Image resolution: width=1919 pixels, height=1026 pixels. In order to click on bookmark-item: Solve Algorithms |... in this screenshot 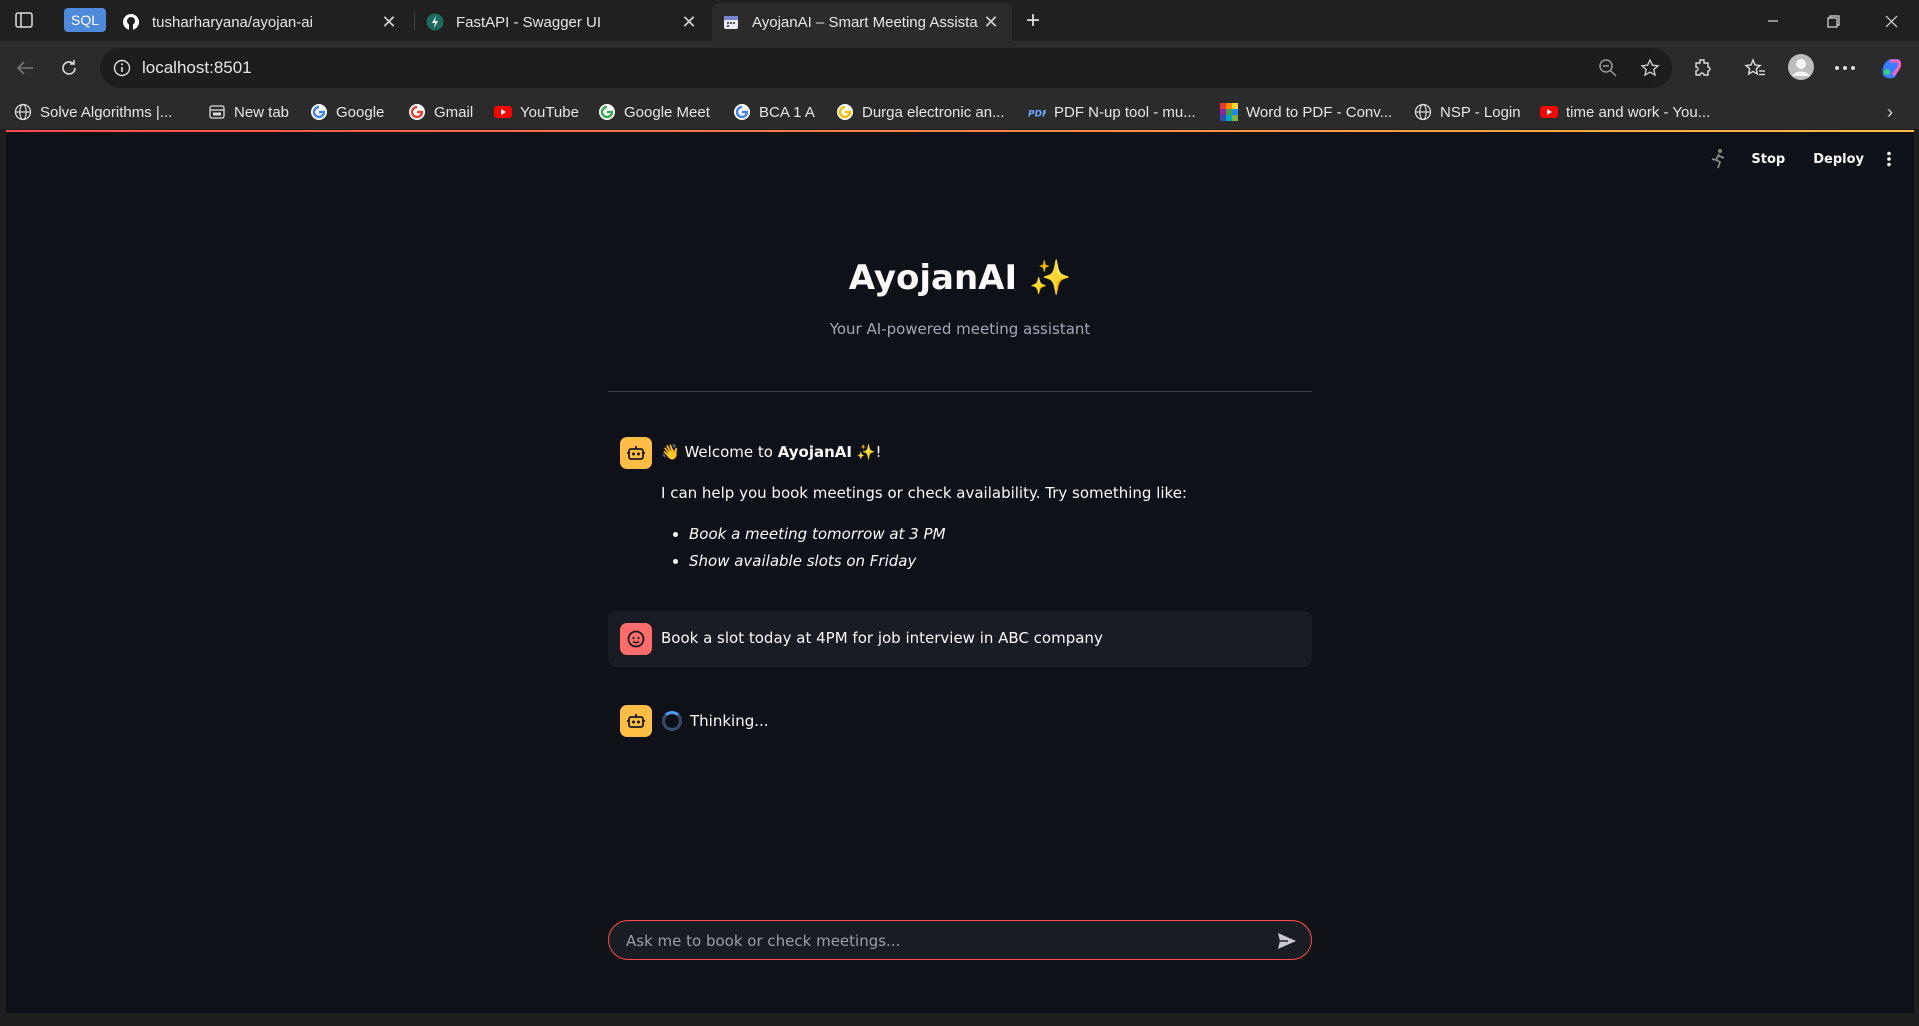, I will do `click(93, 112)`.